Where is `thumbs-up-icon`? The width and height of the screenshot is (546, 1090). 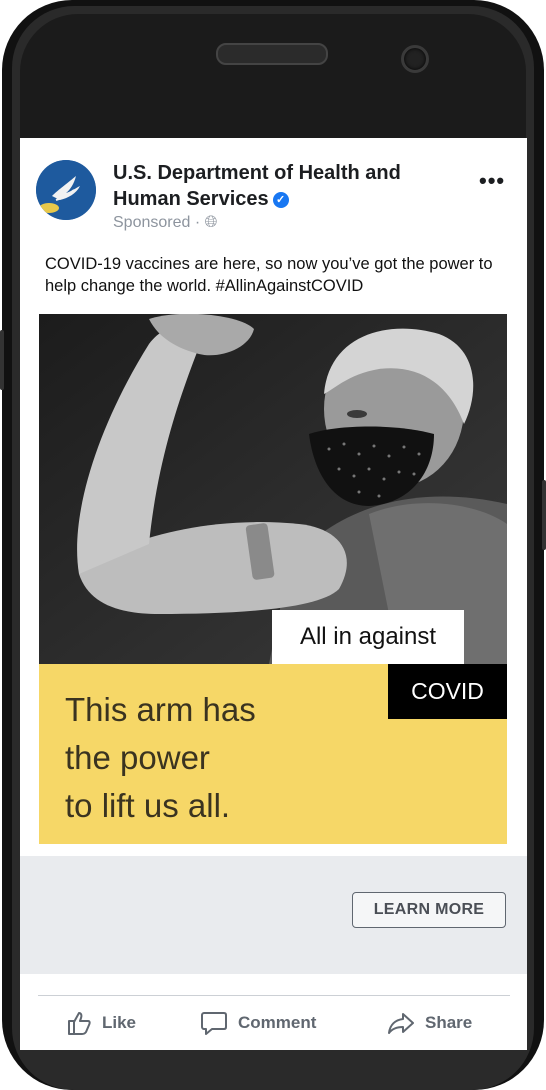 thumbs-up-icon is located at coordinates (79, 1023).